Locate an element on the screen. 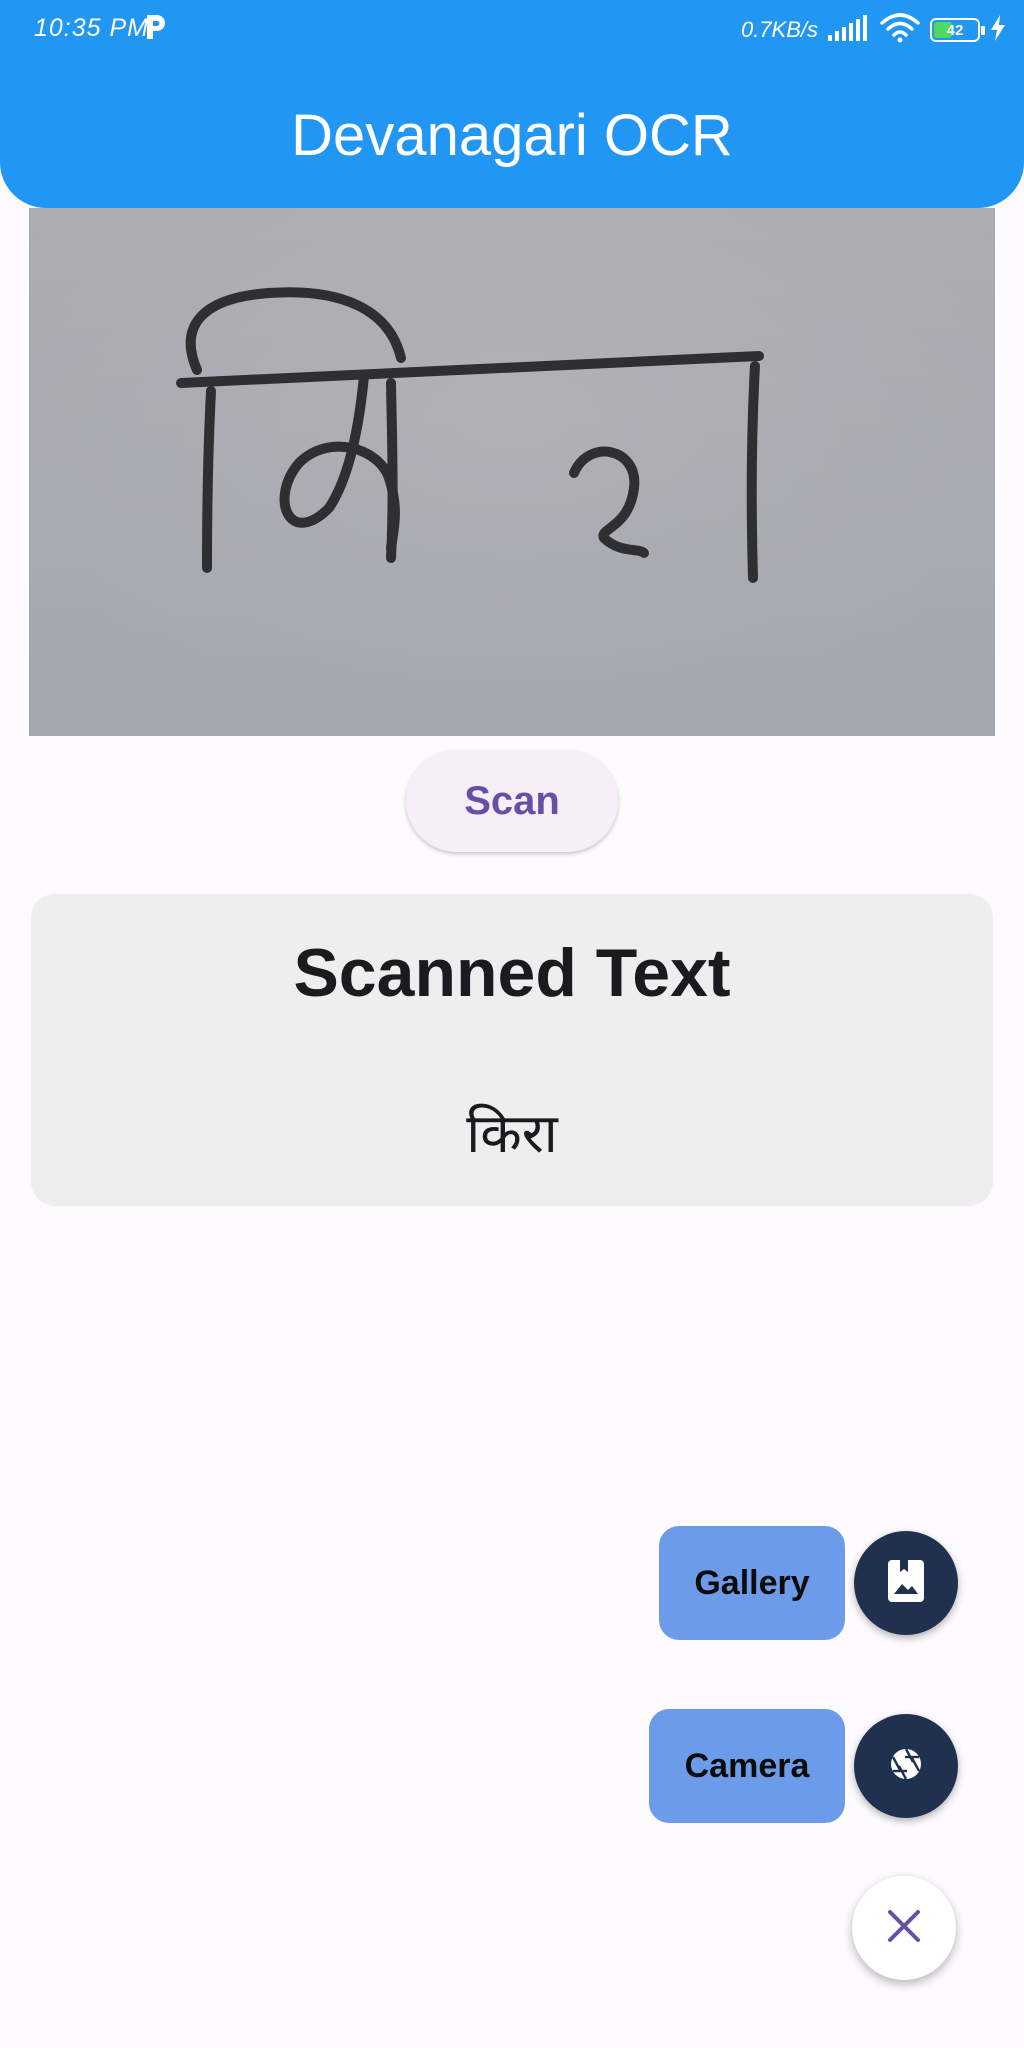 The height and width of the screenshot is (2048, 1024). status-time: 10:35 PM is located at coordinates (92, 28).